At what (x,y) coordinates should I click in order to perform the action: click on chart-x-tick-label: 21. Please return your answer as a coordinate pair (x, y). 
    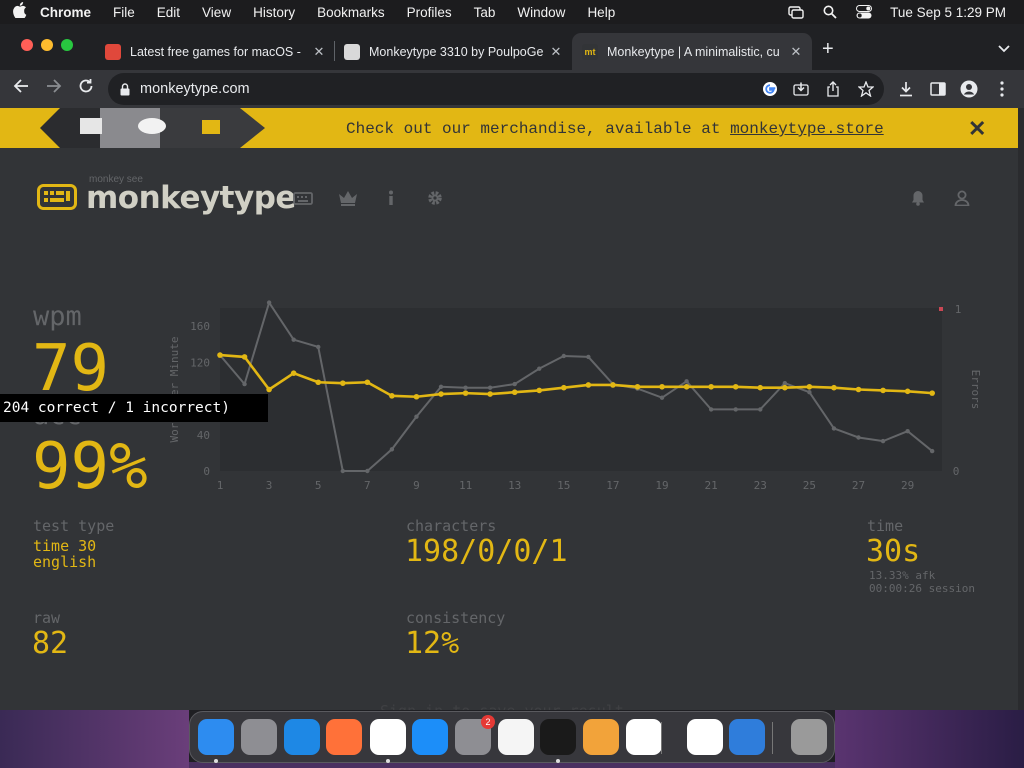
    Looking at the image, I should click on (711, 485).